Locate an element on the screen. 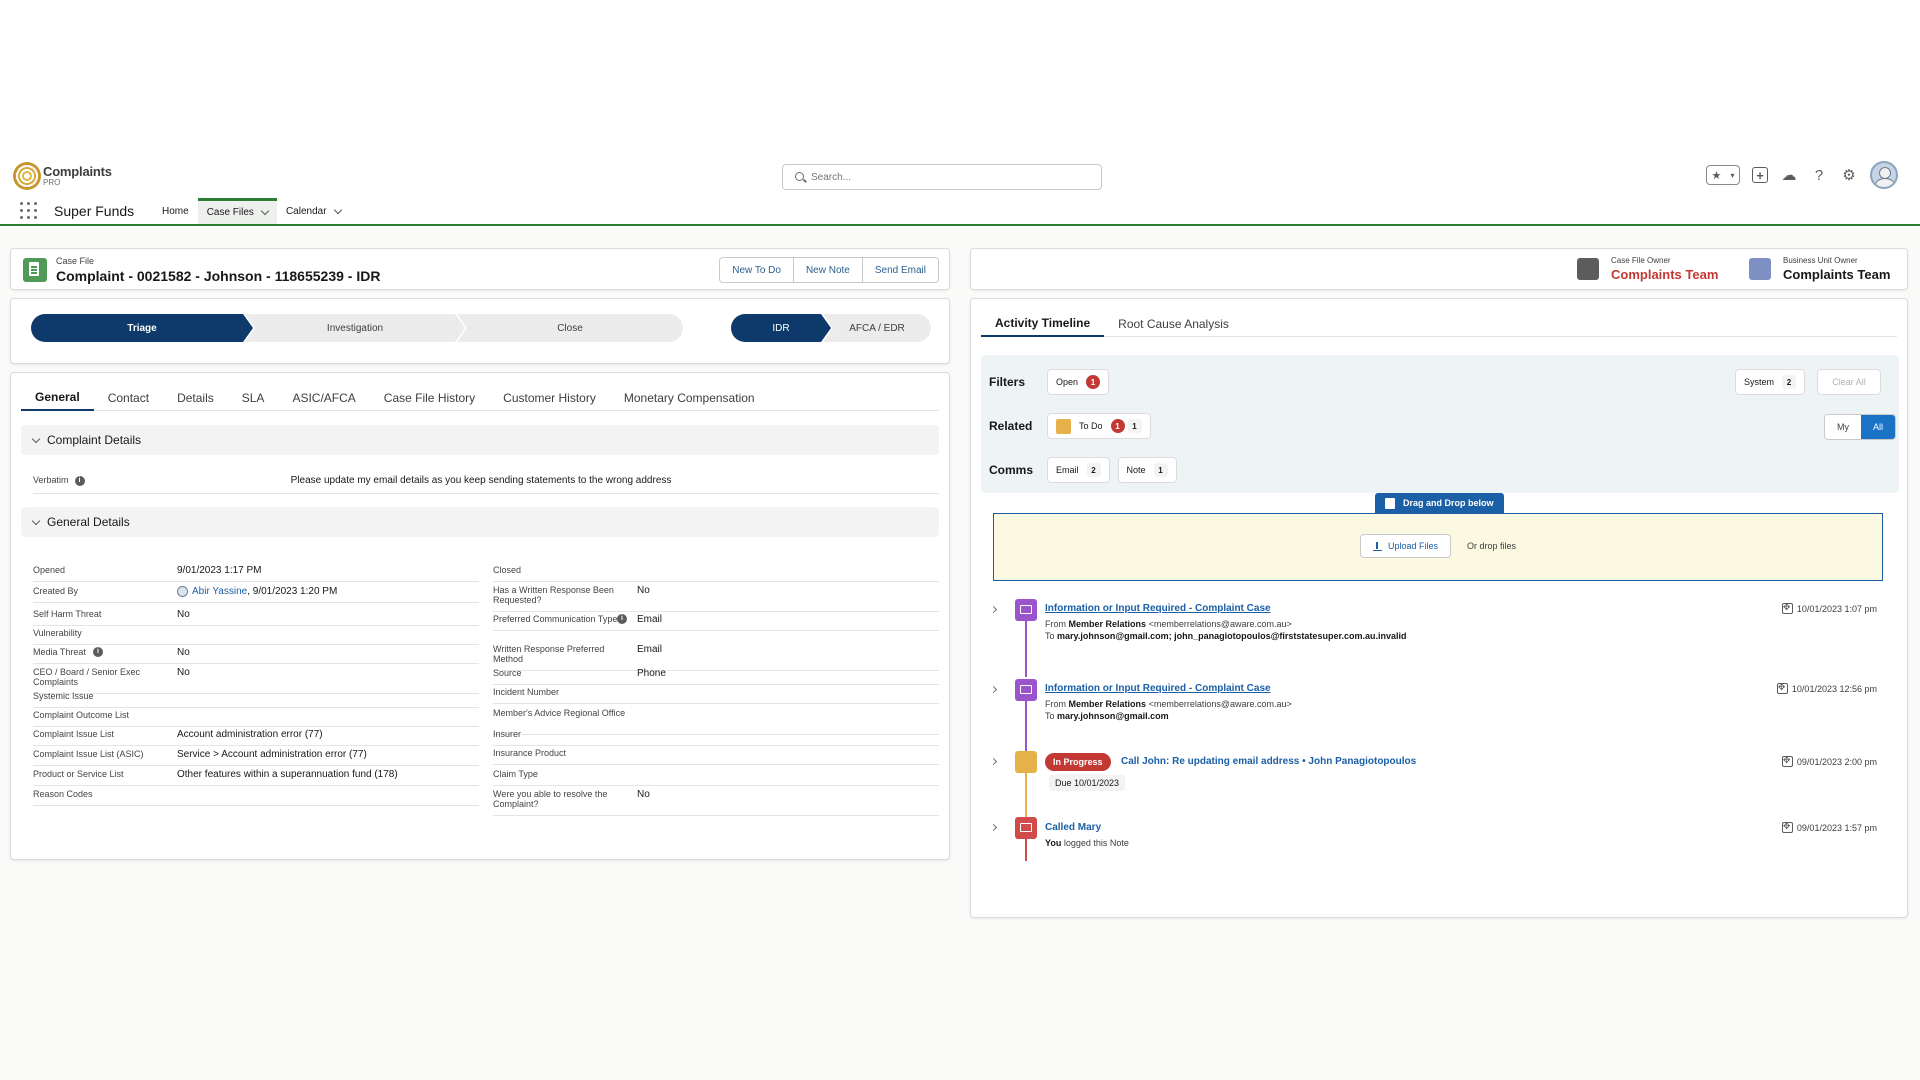  new-todo-button: New To Do is located at coordinates (756, 270).